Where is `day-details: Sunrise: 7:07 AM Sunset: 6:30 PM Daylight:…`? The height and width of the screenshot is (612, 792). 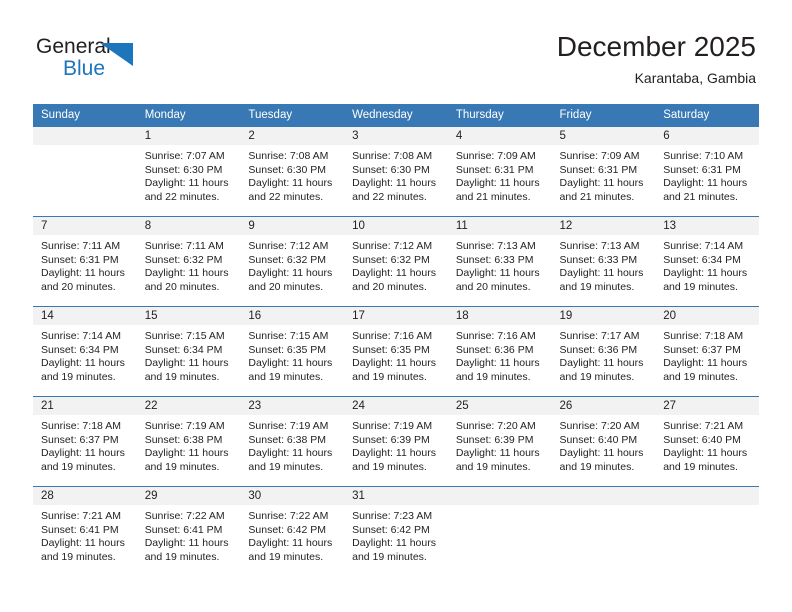 day-details: Sunrise: 7:07 AM Sunset: 6:30 PM Daylight:… is located at coordinates (189, 174).